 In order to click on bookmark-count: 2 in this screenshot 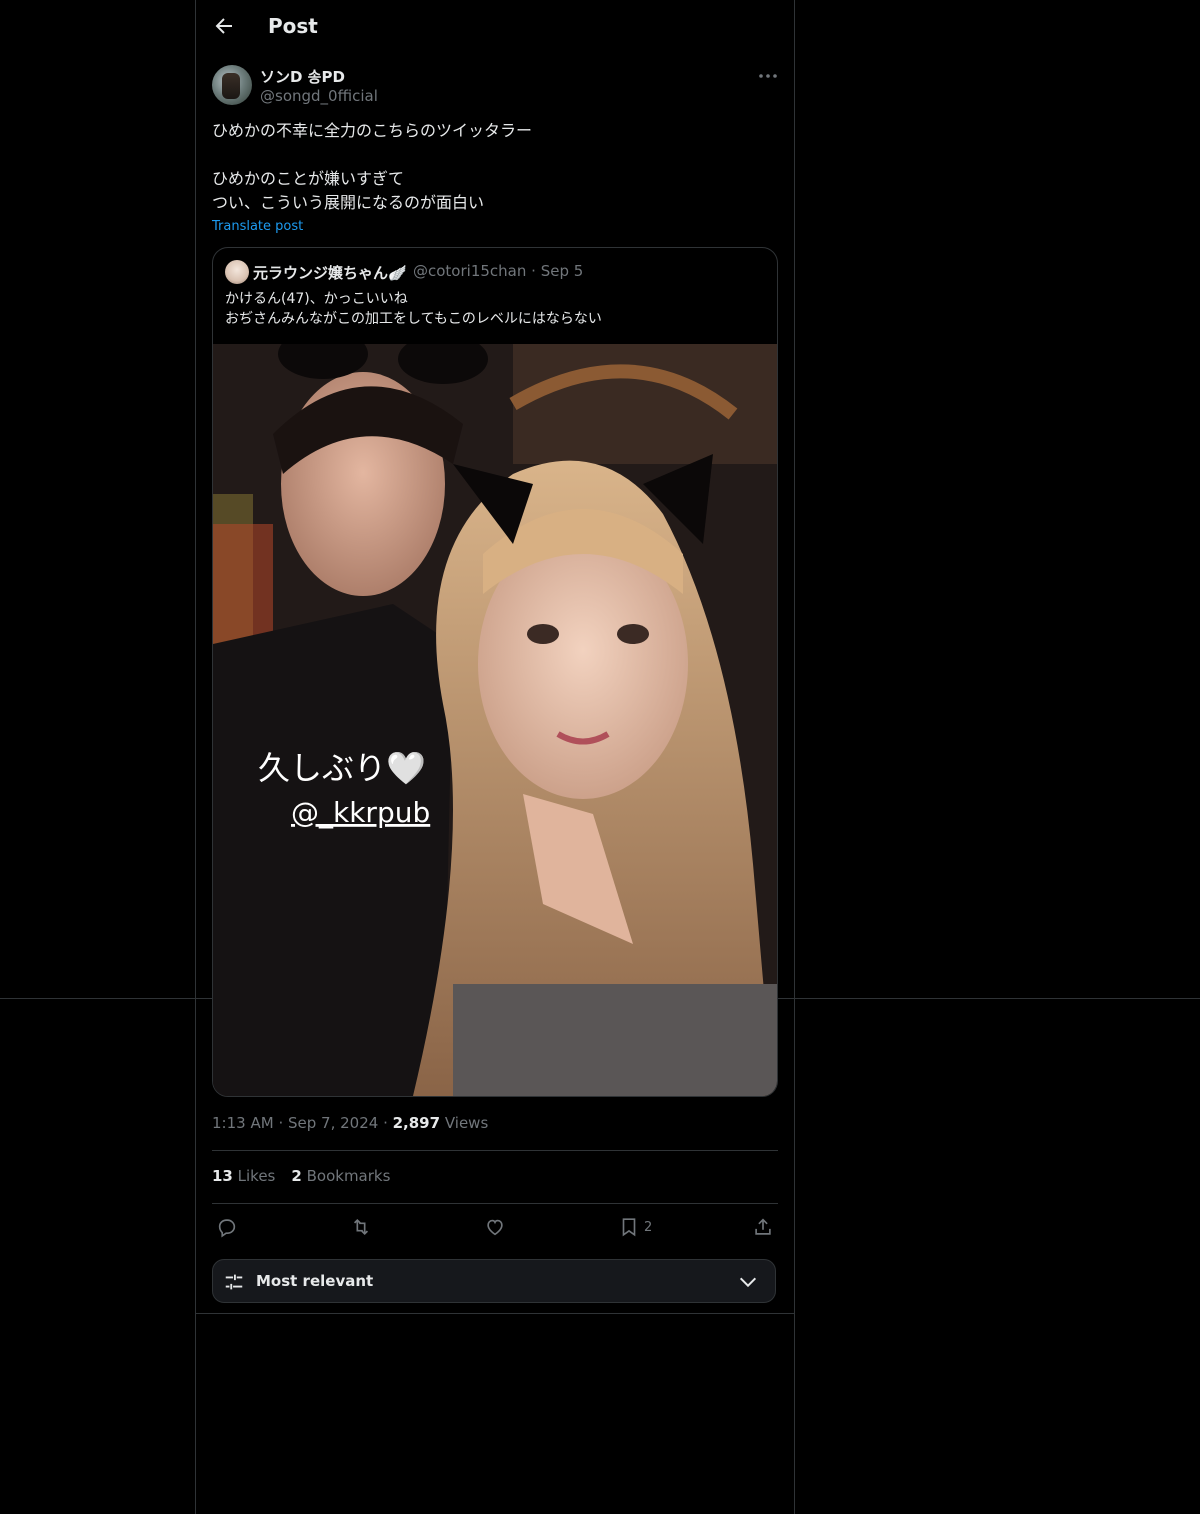, I will do `click(648, 1227)`.